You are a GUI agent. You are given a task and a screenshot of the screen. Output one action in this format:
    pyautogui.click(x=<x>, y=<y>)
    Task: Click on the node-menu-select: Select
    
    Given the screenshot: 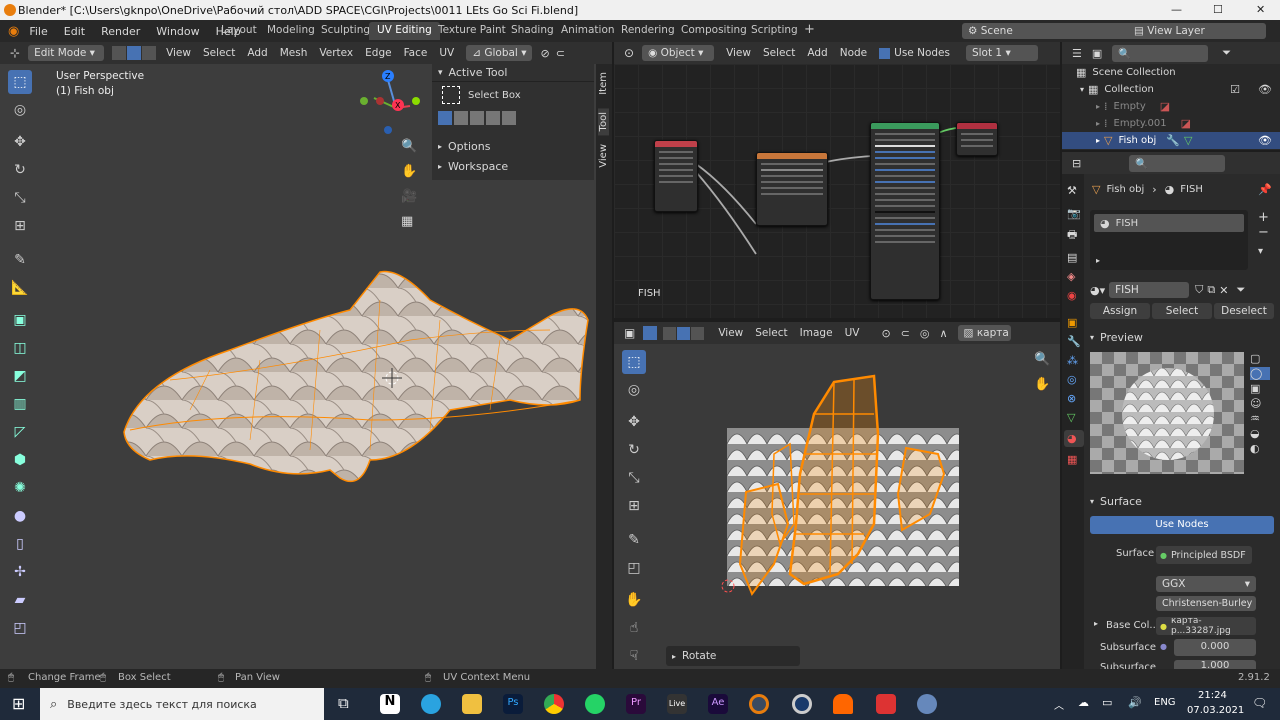 What is the action you would take?
    pyautogui.click(x=779, y=53)
    